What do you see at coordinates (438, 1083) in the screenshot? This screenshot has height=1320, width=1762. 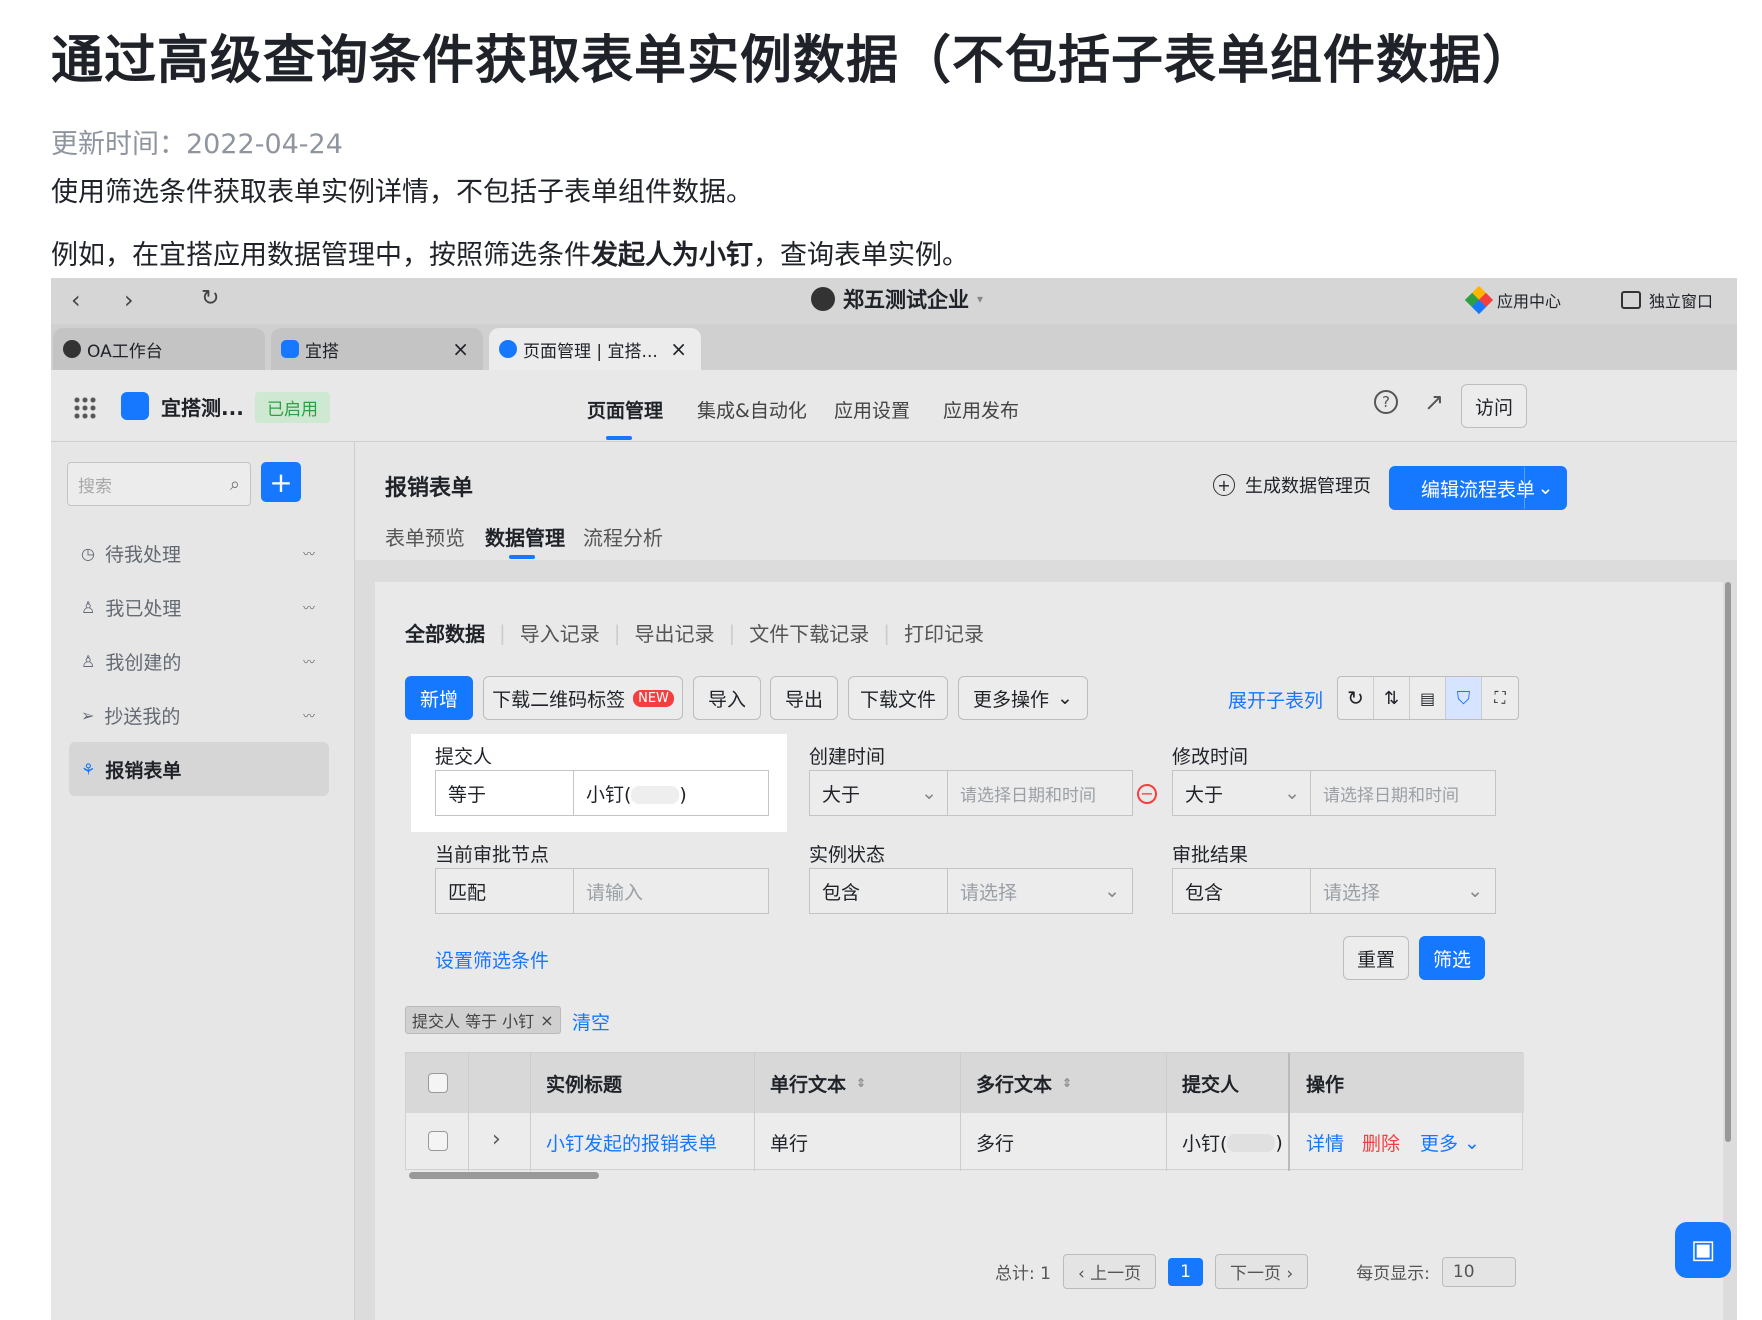 I see `select-all-checkbox` at bounding box center [438, 1083].